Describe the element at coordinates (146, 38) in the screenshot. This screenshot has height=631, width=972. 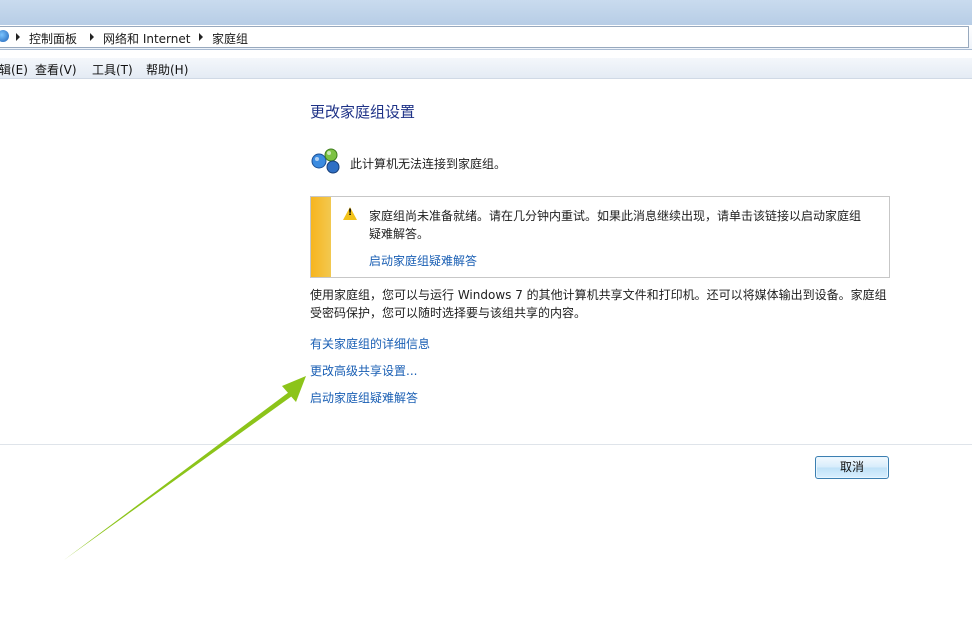
I see `breadcrumb-network-internet: 网络和 Internet` at that location.